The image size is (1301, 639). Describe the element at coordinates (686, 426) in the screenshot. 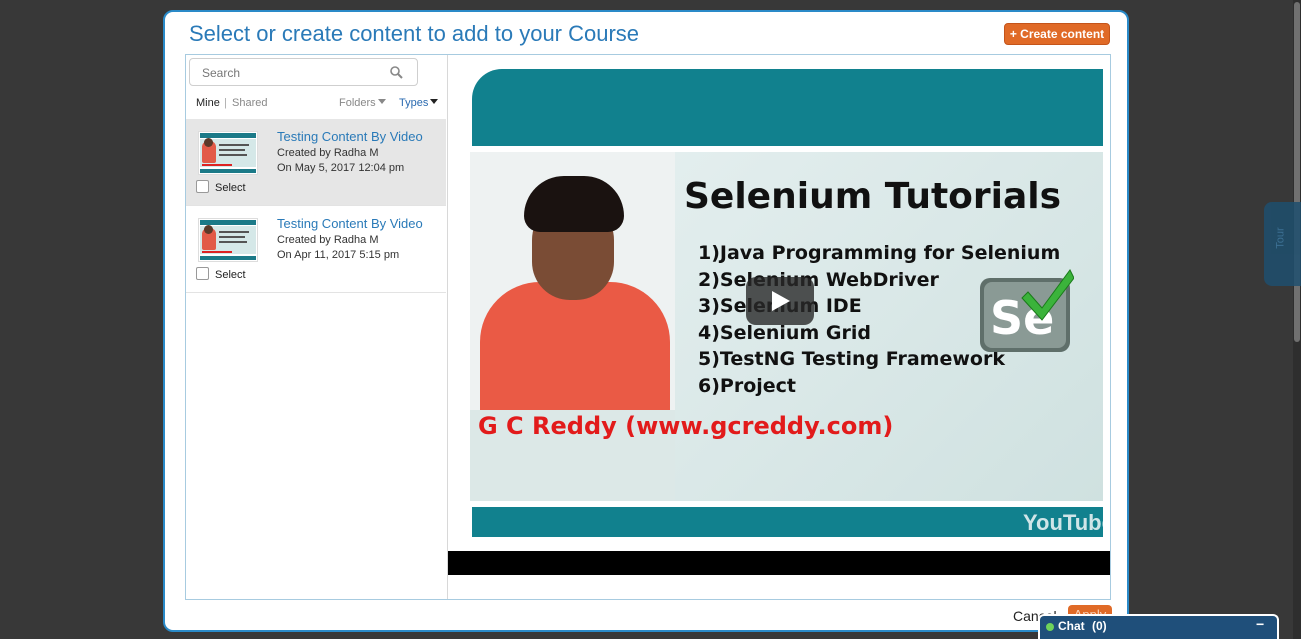

I see `video-credit: G C Reddy (www.gcreddy.com)` at that location.